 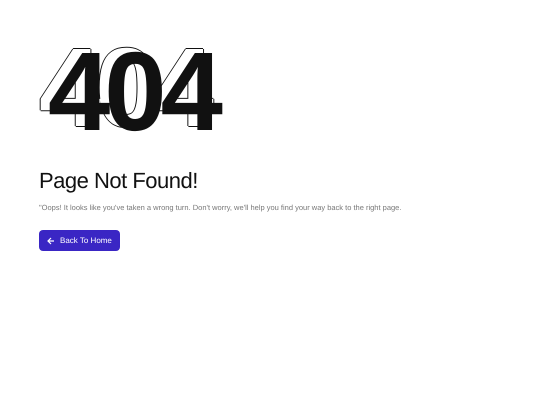 I want to click on back-home-button: Back To Home, so click(x=79, y=240).